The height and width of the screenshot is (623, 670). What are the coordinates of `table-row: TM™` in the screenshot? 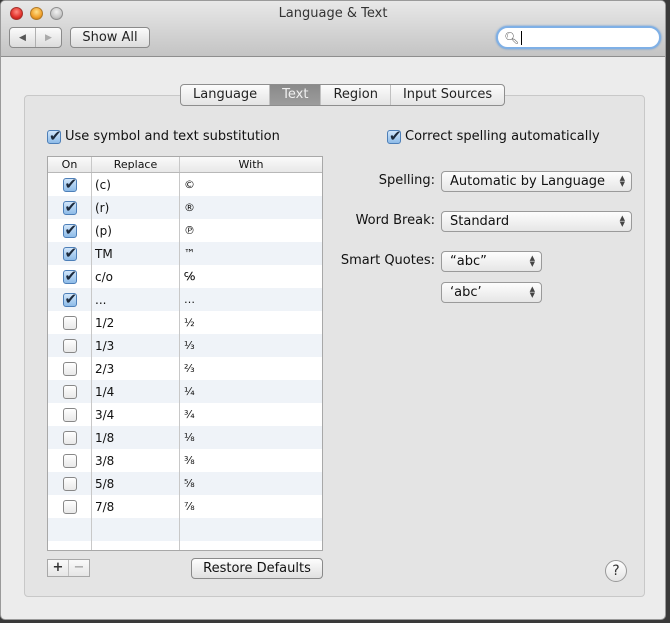 It's located at (185, 253).